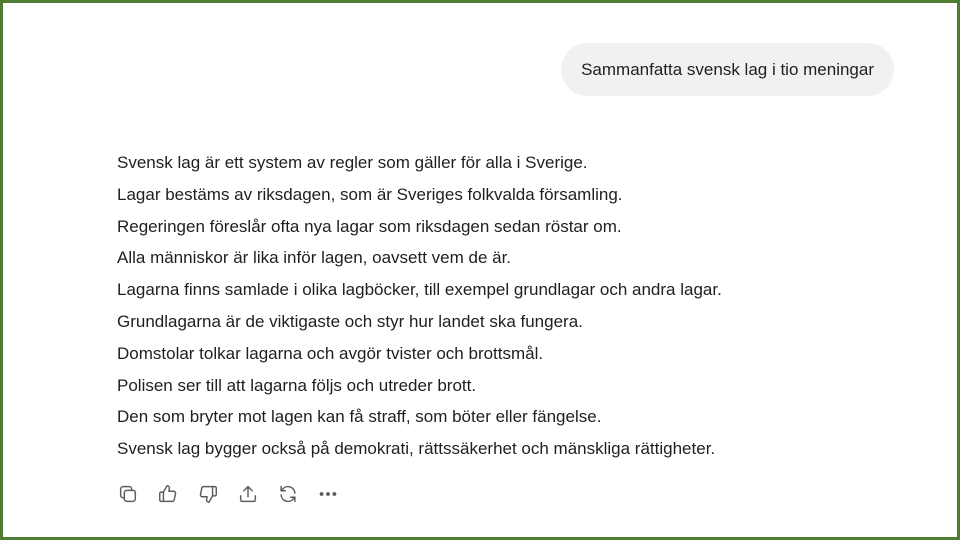  I want to click on share-button, so click(257, 494).